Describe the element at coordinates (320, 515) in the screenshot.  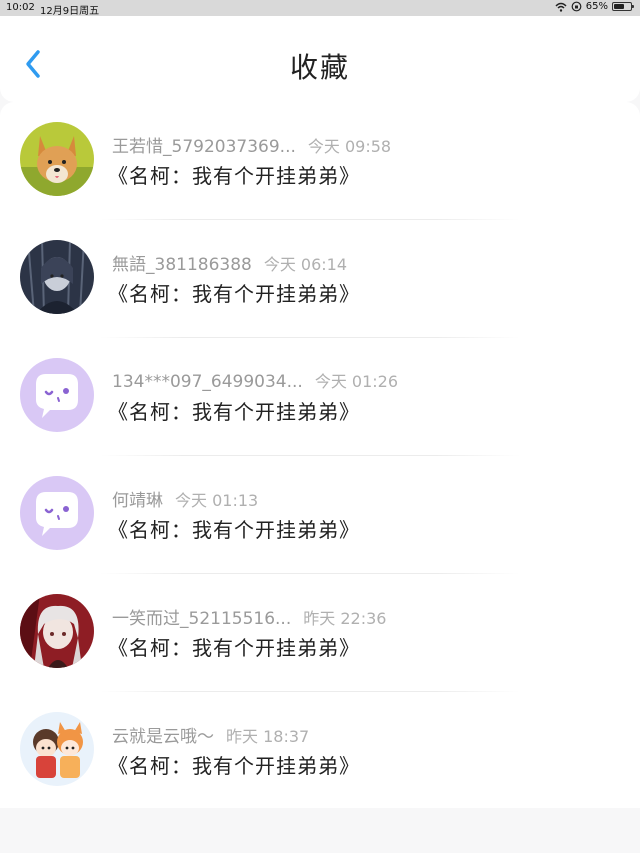
I see `favorite-item: 何靖琳 今天 01:13 《名柯：我有个开挂弟弟》` at that location.